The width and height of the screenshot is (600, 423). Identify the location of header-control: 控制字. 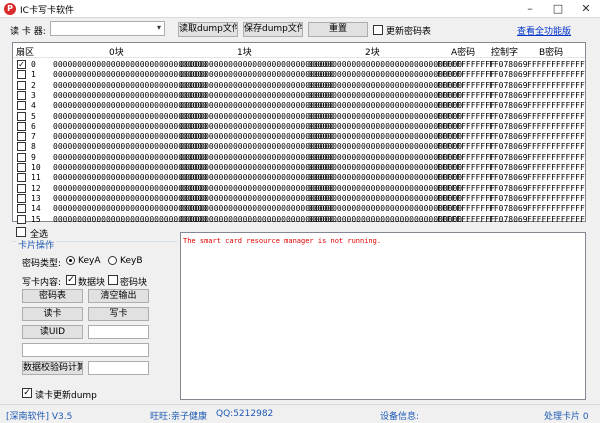
(505, 53).